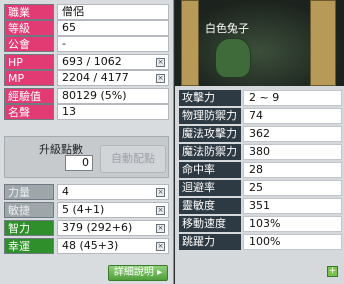 Image resolution: width=344 pixels, height=284 pixels. I want to click on detail-row: 攻擊力 2 ~ 9, so click(260, 98).